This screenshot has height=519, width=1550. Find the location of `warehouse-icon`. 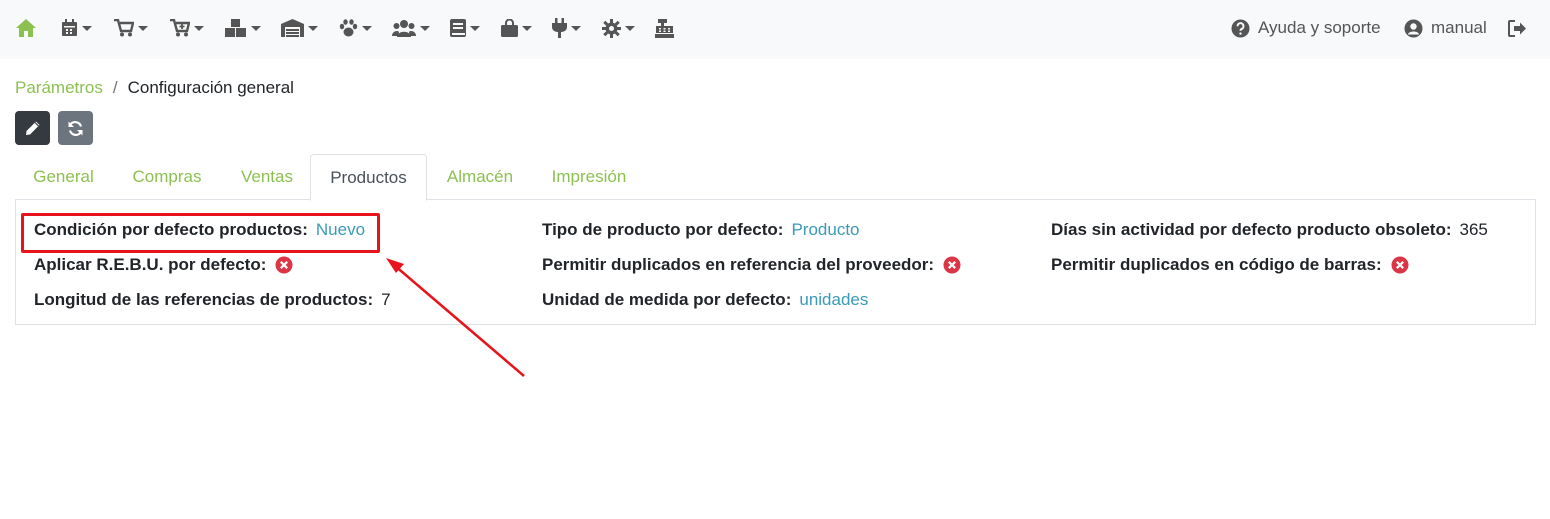

warehouse-icon is located at coordinates (292, 28).